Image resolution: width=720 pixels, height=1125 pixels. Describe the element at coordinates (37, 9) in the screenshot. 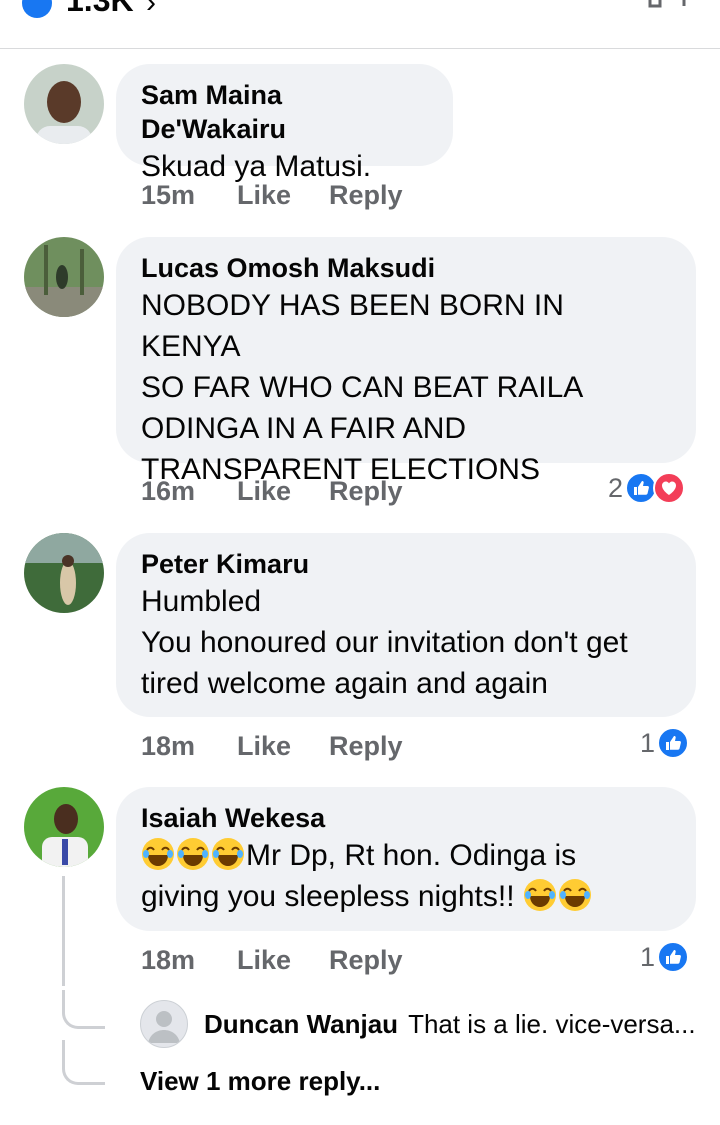

I see `like-reaction-icon` at that location.